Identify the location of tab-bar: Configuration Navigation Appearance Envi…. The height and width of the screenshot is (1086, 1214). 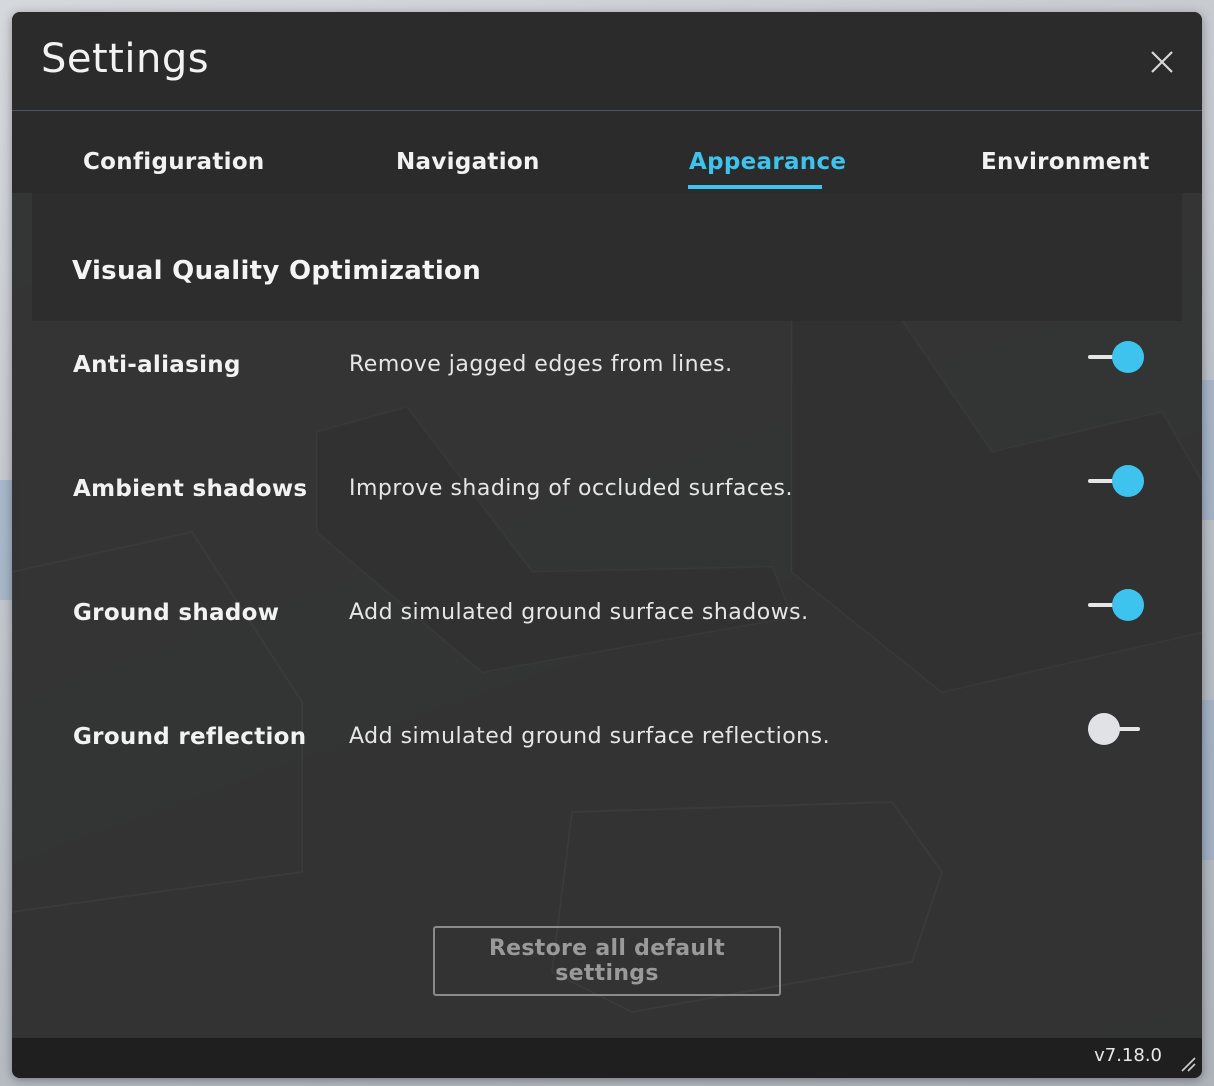
(607, 152).